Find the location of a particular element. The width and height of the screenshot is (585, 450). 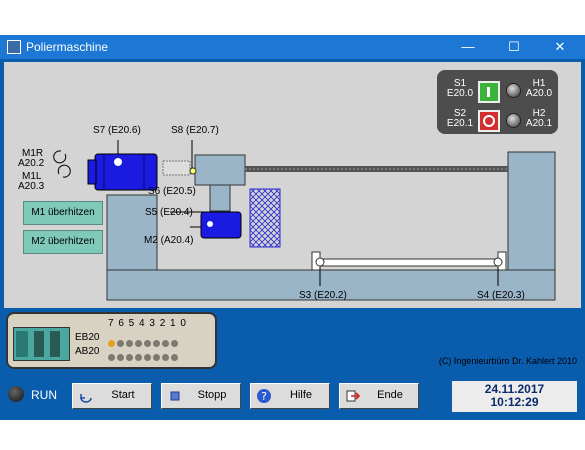

plc-status-box: 7 6 5 4 3 2 1 0 EB20 AB20 is located at coordinates (111, 340).